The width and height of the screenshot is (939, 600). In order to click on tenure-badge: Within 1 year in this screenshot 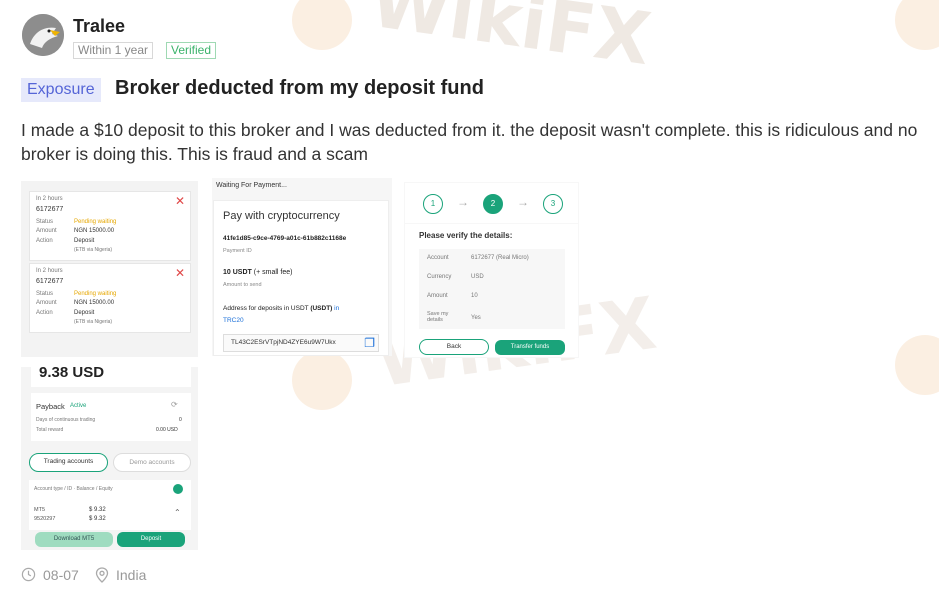, I will do `click(113, 50)`.